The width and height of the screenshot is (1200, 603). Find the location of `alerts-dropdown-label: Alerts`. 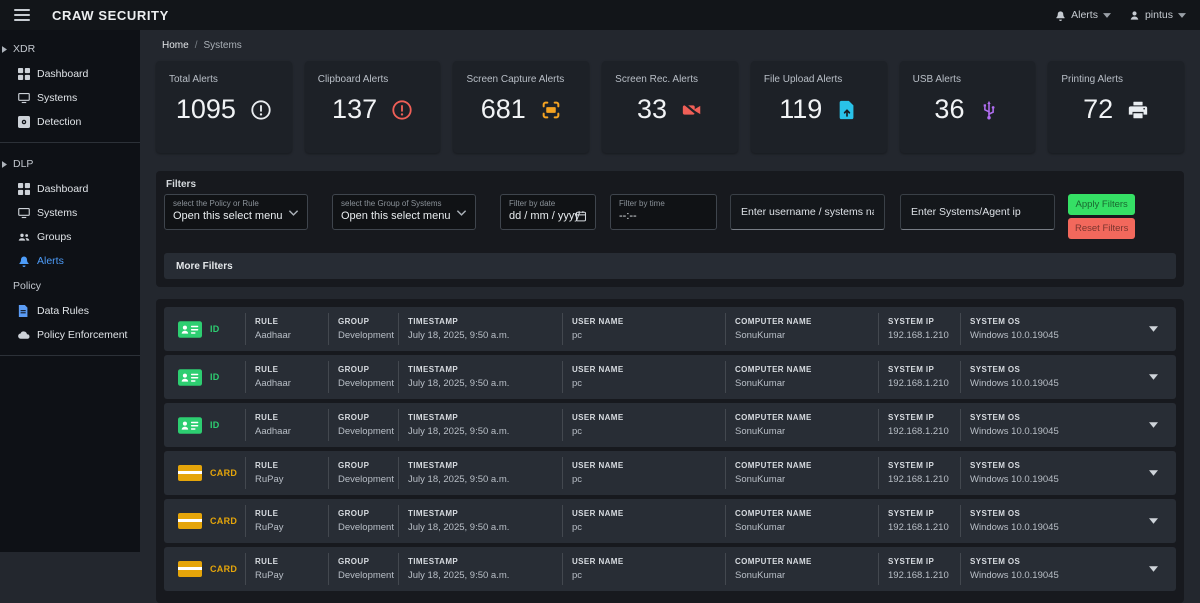

alerts-dropdown-label: Alerts is located at coordinates (1084, 15).